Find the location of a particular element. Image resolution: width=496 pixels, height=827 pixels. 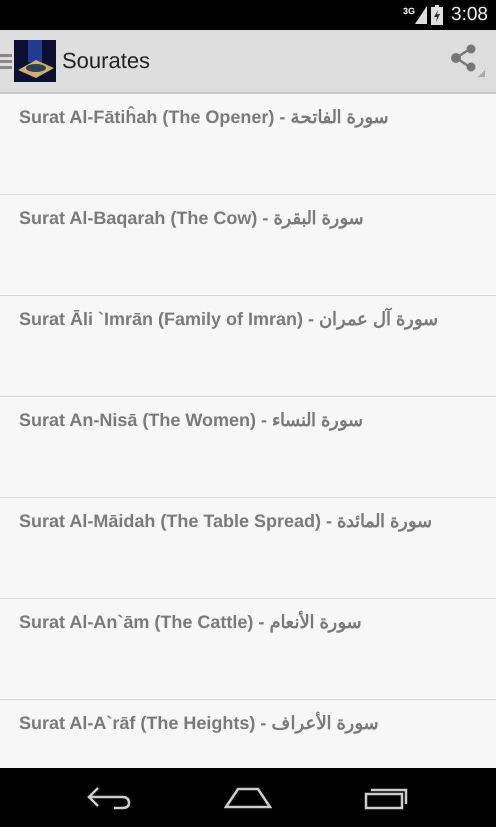

share-icon is located at coordinates (468, 61).